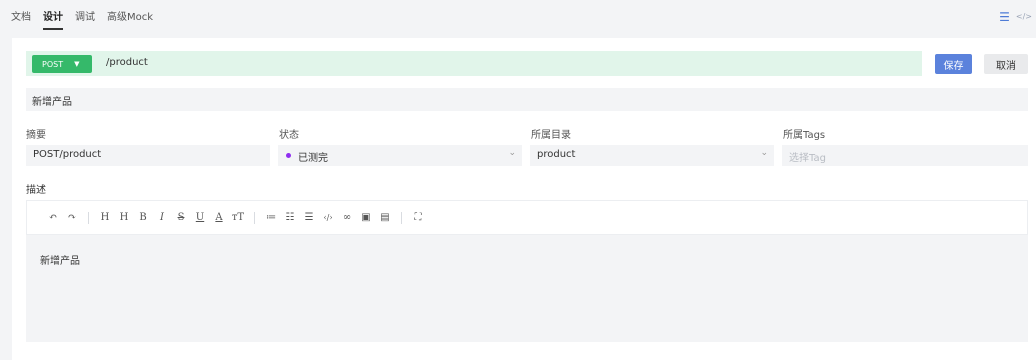 This screenshot has height=360, width=1036. I want to click on list-icon: ☰, so click(1004, 17).